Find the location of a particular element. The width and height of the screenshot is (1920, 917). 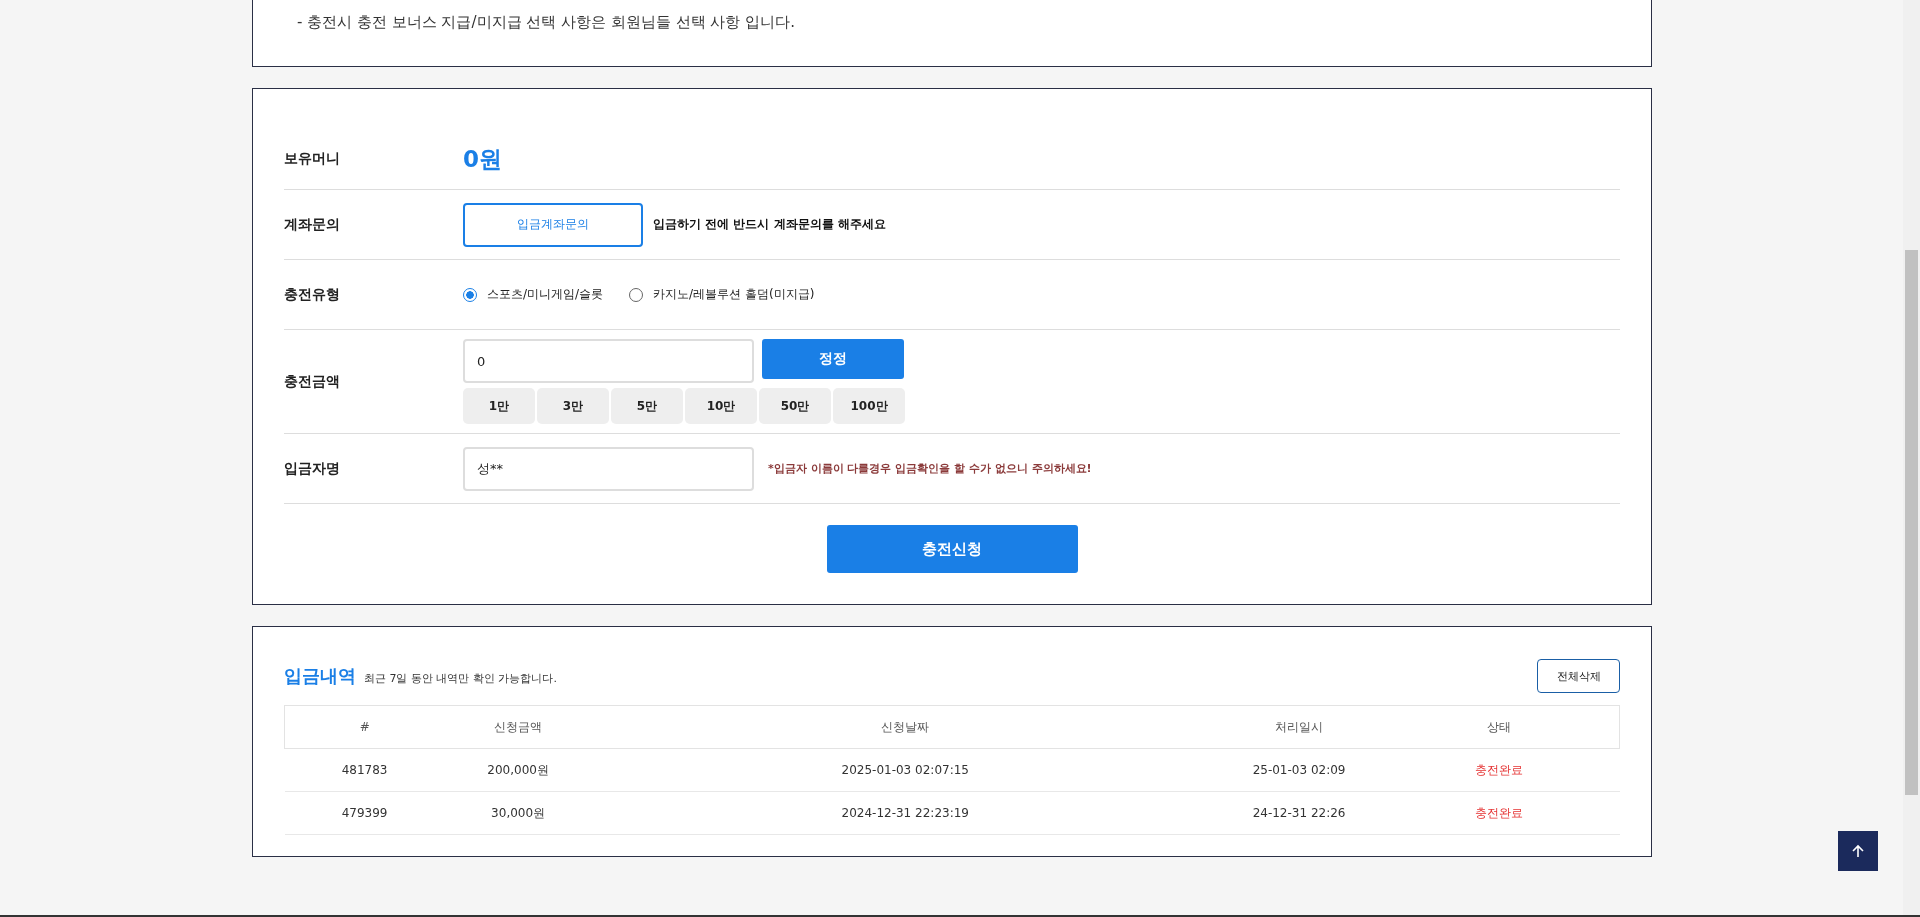

balance-value: 0원 is located at coordinates (482, 159).